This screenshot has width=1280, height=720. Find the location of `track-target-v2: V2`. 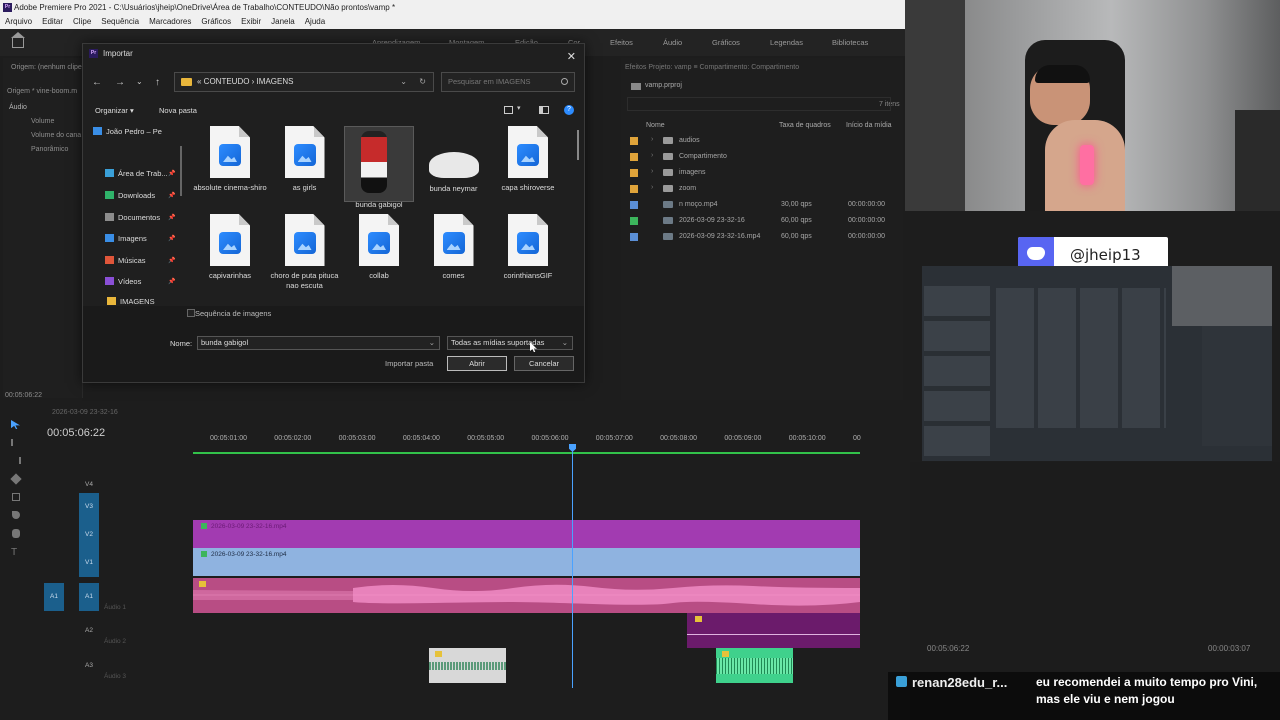

track-target-v2: V2 is located at coordinates (89, 535).